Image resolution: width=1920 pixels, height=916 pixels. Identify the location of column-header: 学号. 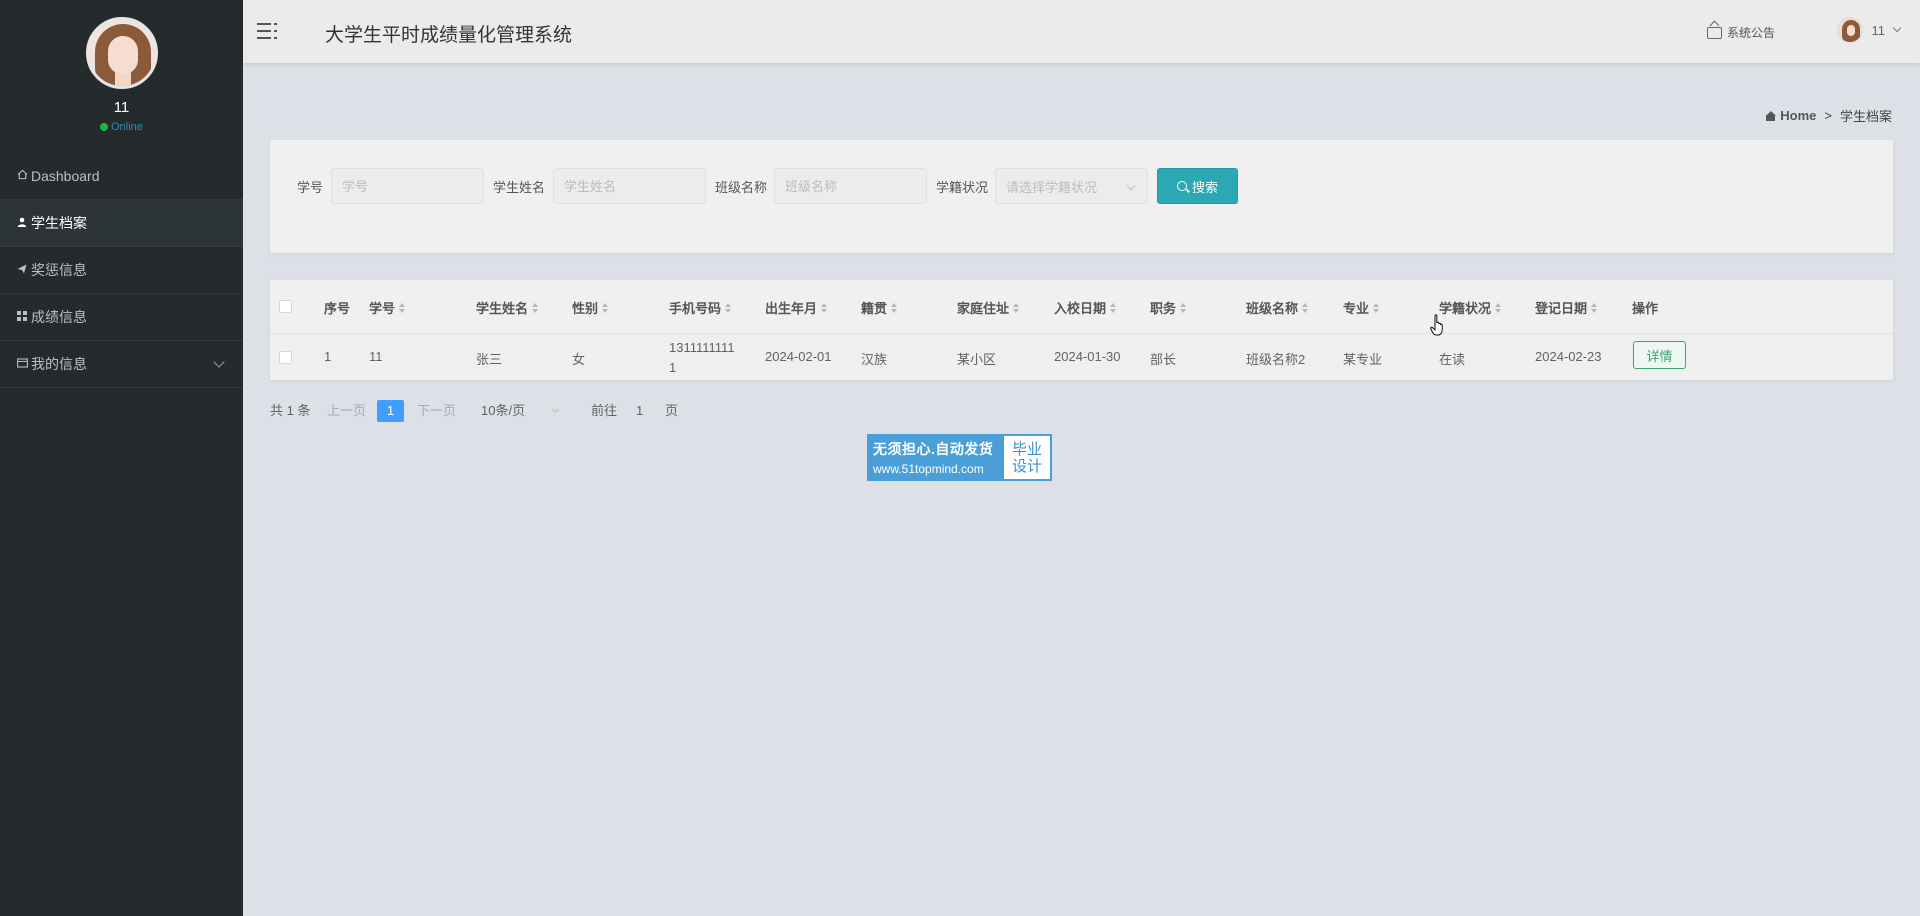
(387, 307).